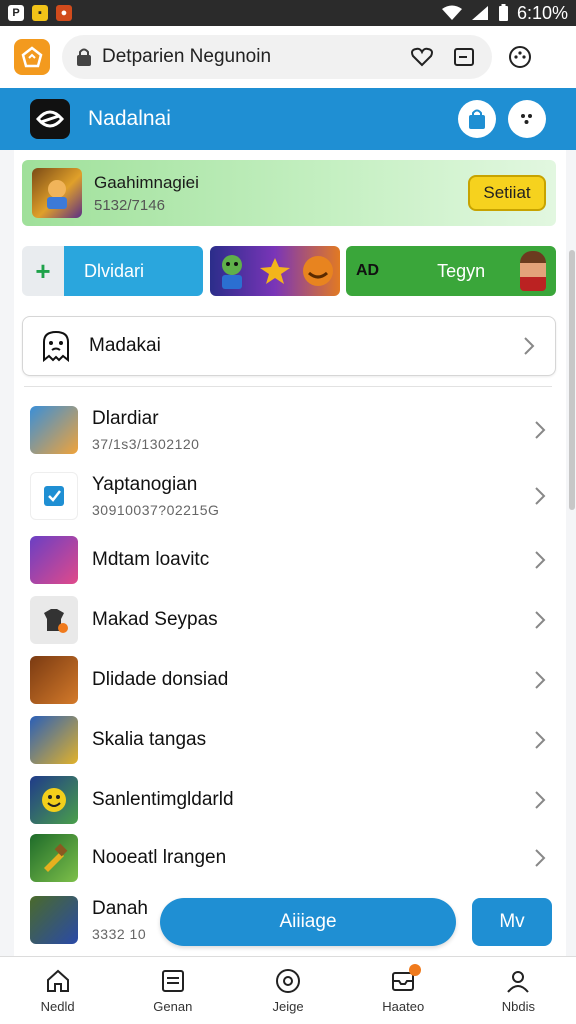 This screenshot has height=1024, width=576. What do you see at coordinates (451, 12) in the screenshot?
I see `wifi-icon` at bounding box center [451, 12].